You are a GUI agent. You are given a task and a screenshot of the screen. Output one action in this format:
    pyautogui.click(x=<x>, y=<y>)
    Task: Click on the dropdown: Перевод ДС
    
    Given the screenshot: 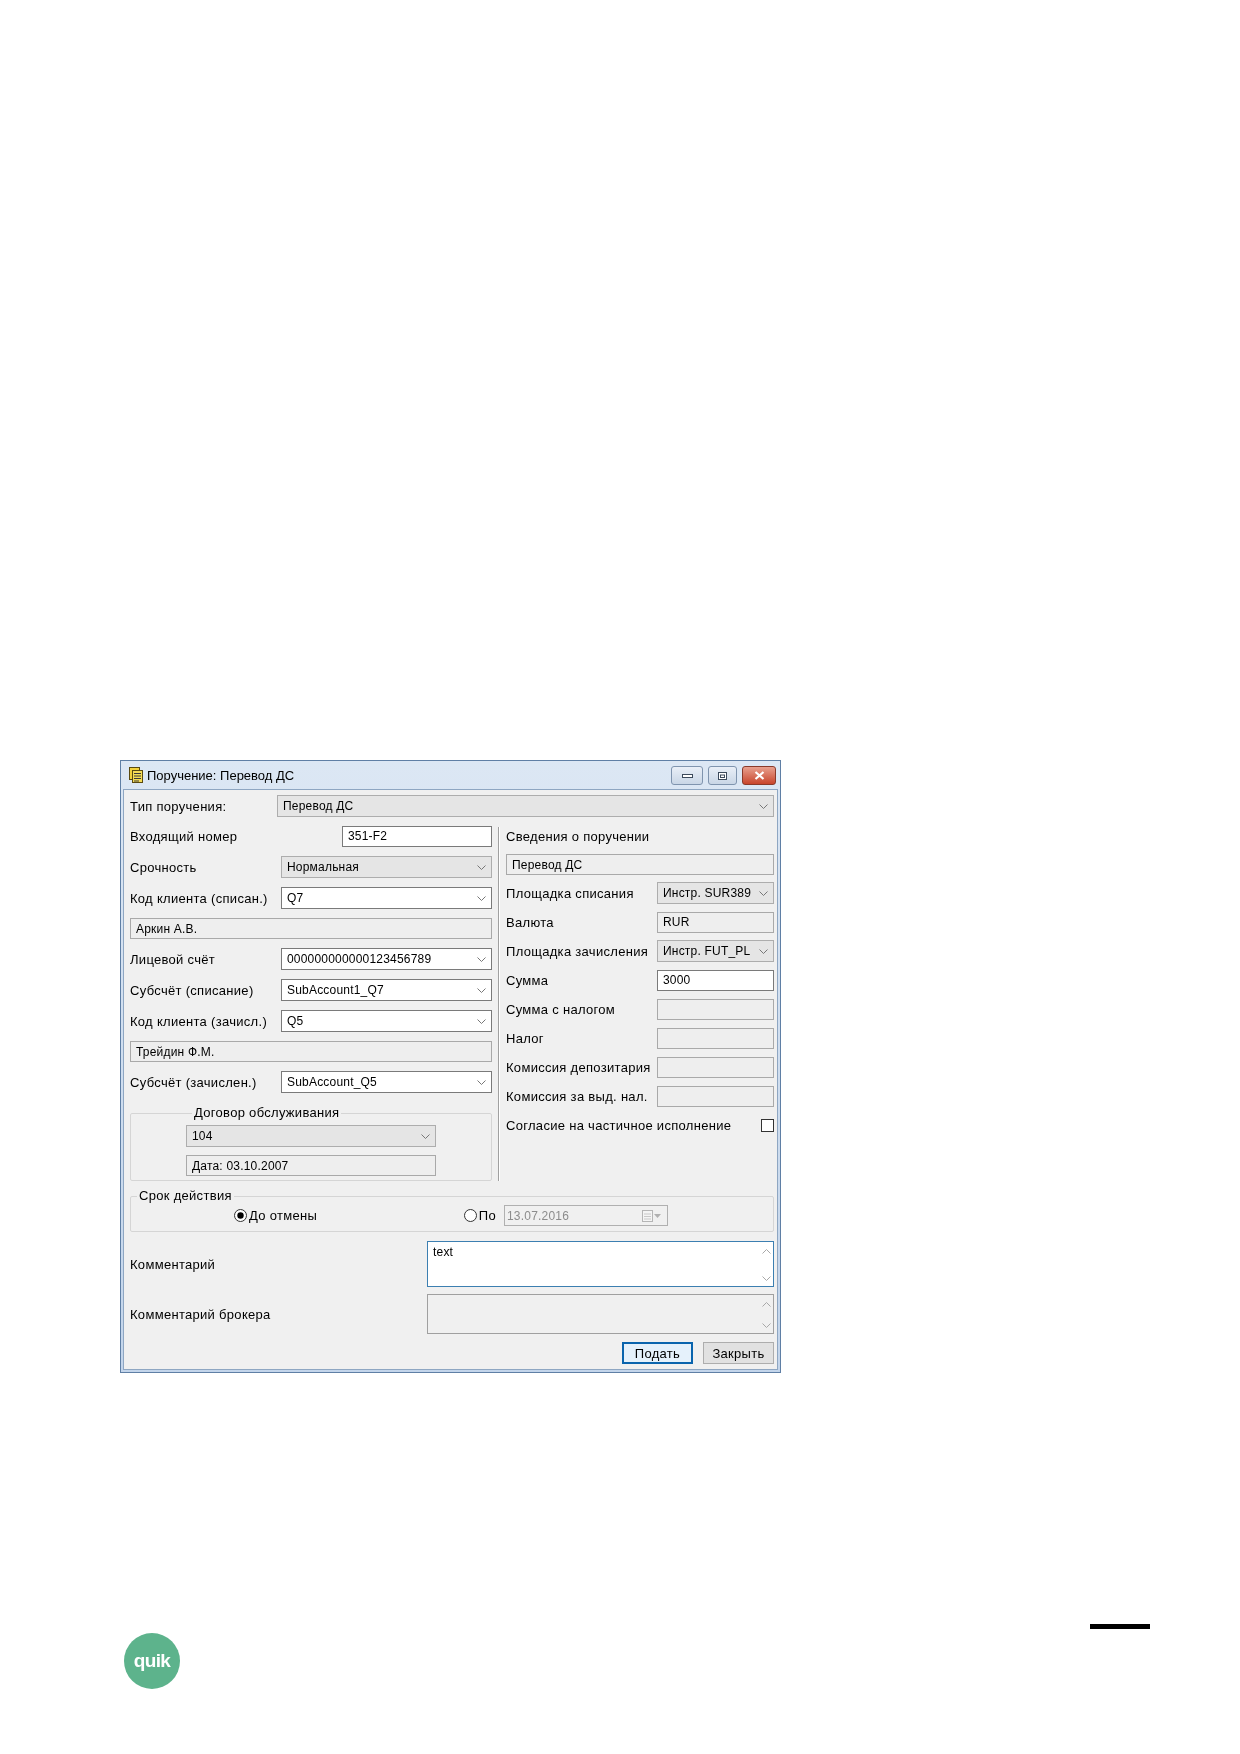 What is the action you would take?
    pyautogui.click(x=525, y=806)
    